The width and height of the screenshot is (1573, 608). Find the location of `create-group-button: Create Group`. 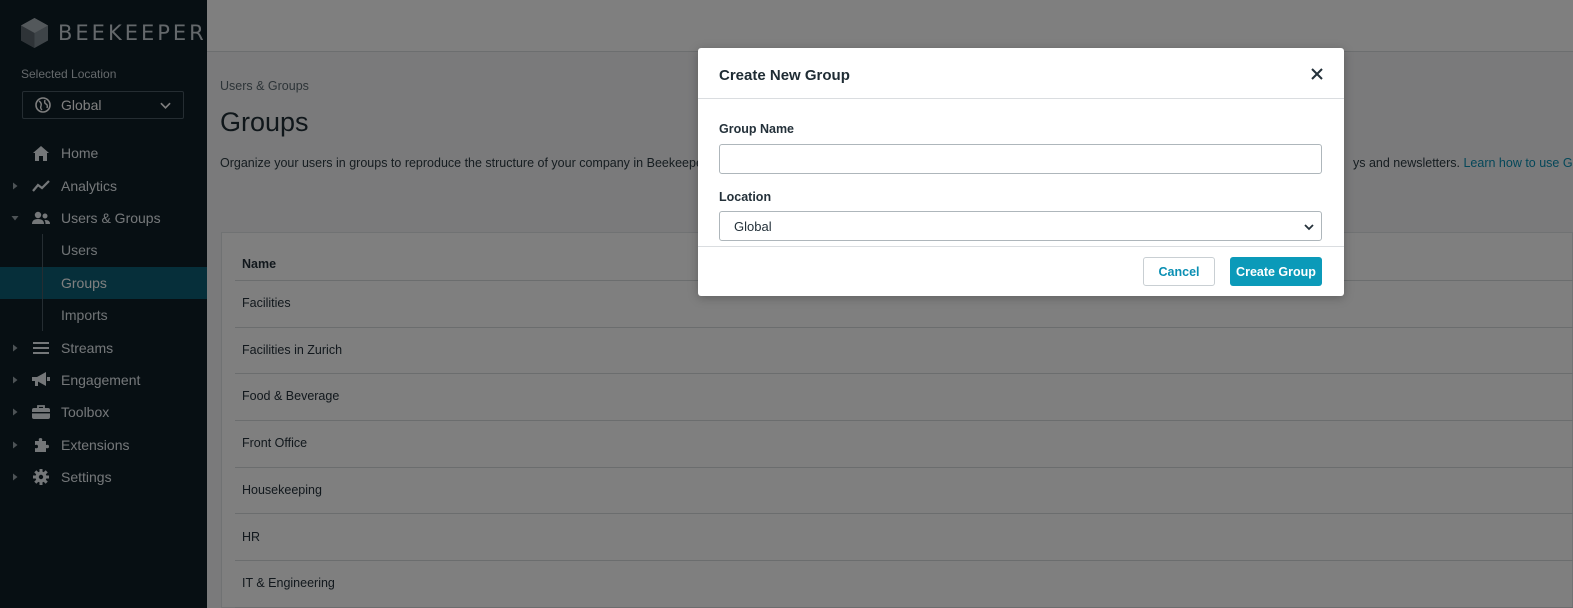

create-group-button: Create Group is located at coordinates (1276, 271).